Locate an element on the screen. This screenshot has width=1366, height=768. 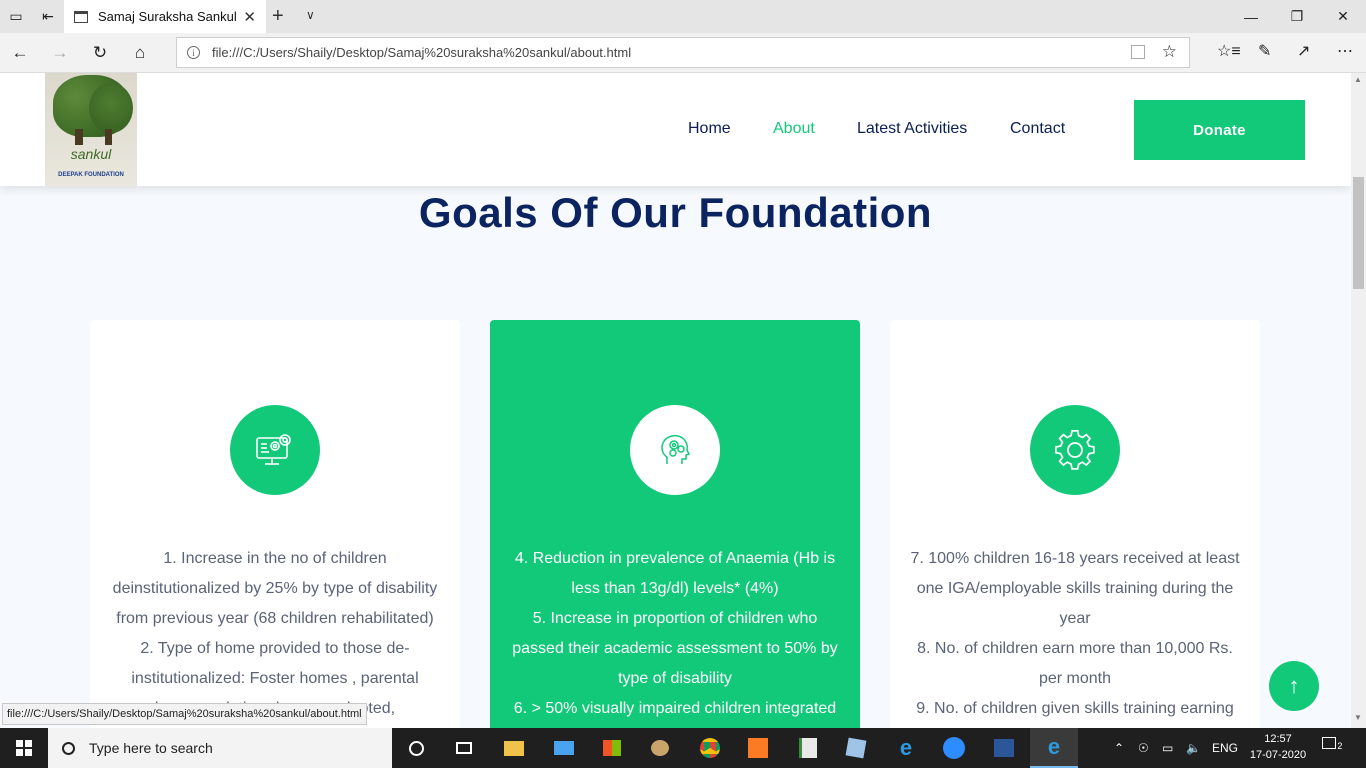
back-icon: ← is located at coordinates (20, 53).